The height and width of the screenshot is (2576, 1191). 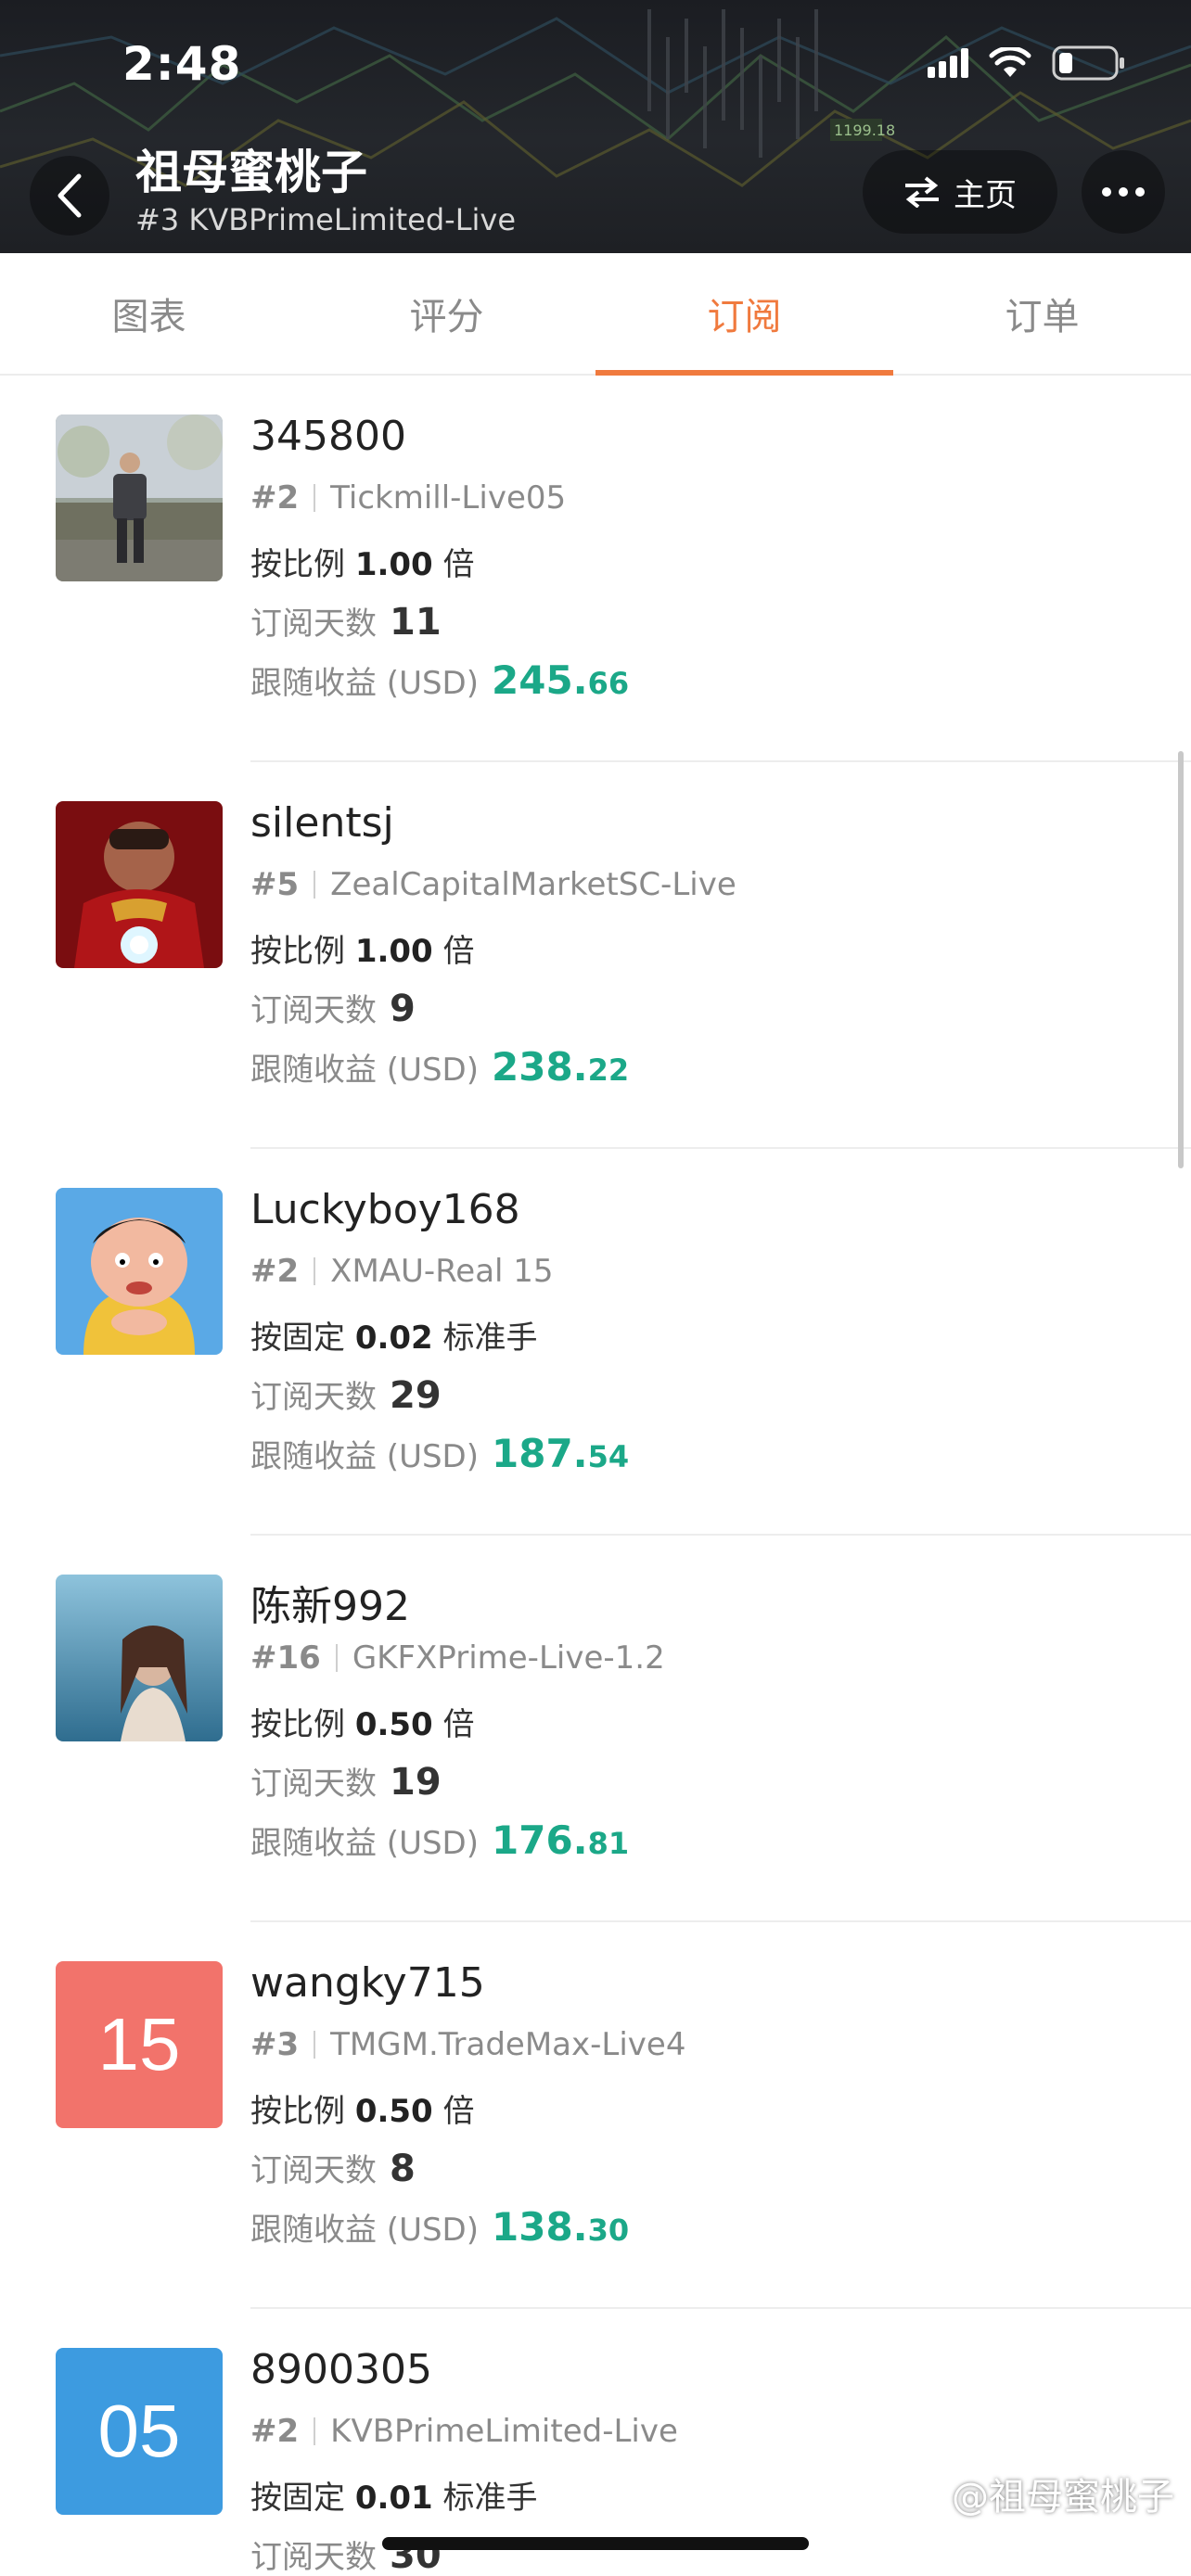 I want to click on profit-decimal: 22, so click(x=608, y=1070).